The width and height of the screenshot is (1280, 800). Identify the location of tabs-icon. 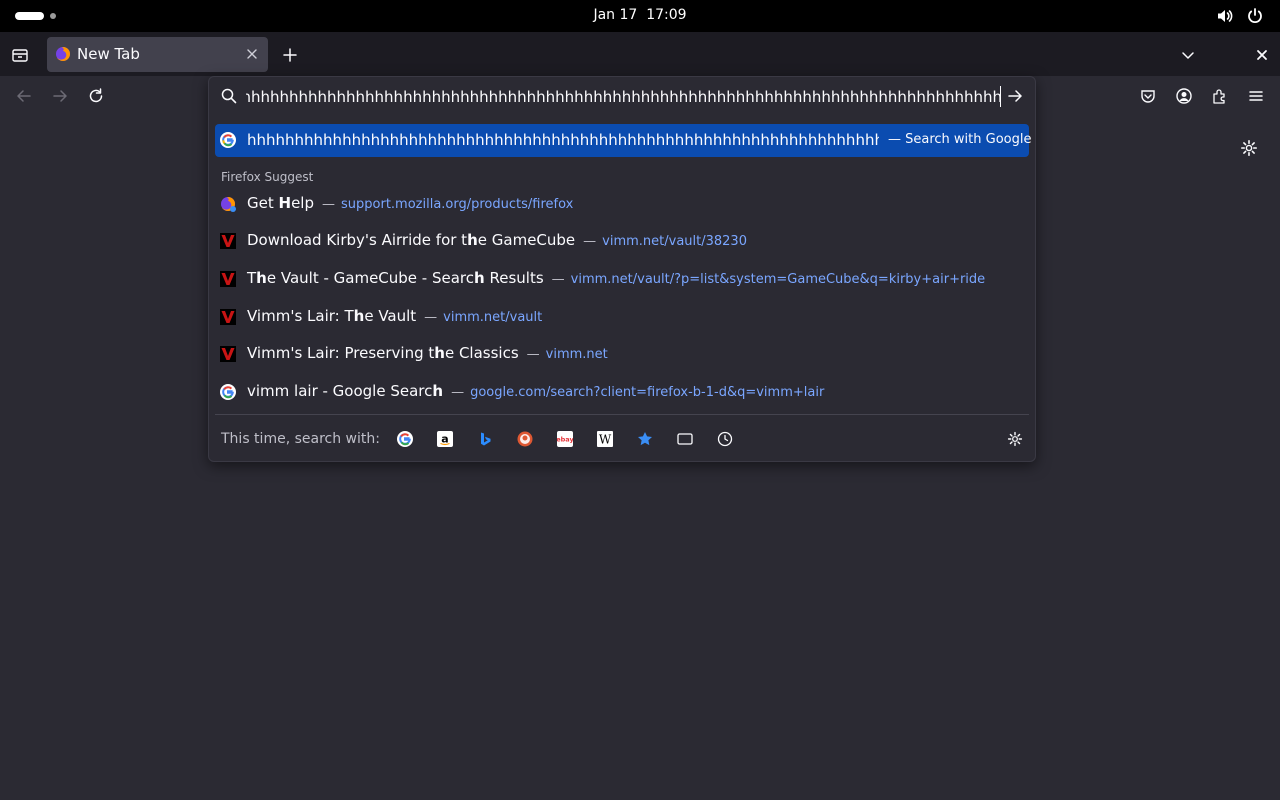
(685, 439).